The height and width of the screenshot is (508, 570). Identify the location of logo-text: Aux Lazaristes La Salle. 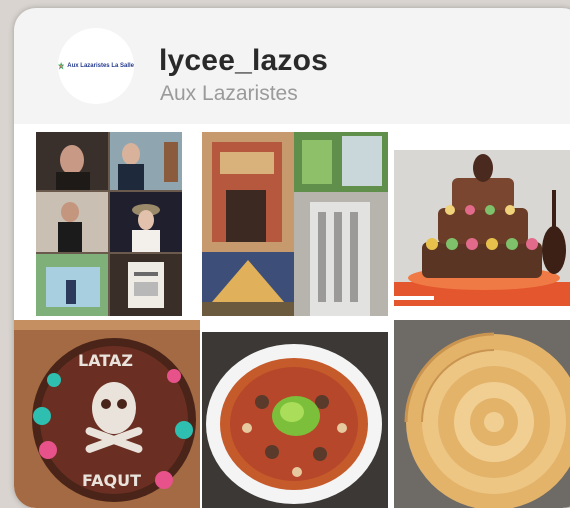
(100, 66).